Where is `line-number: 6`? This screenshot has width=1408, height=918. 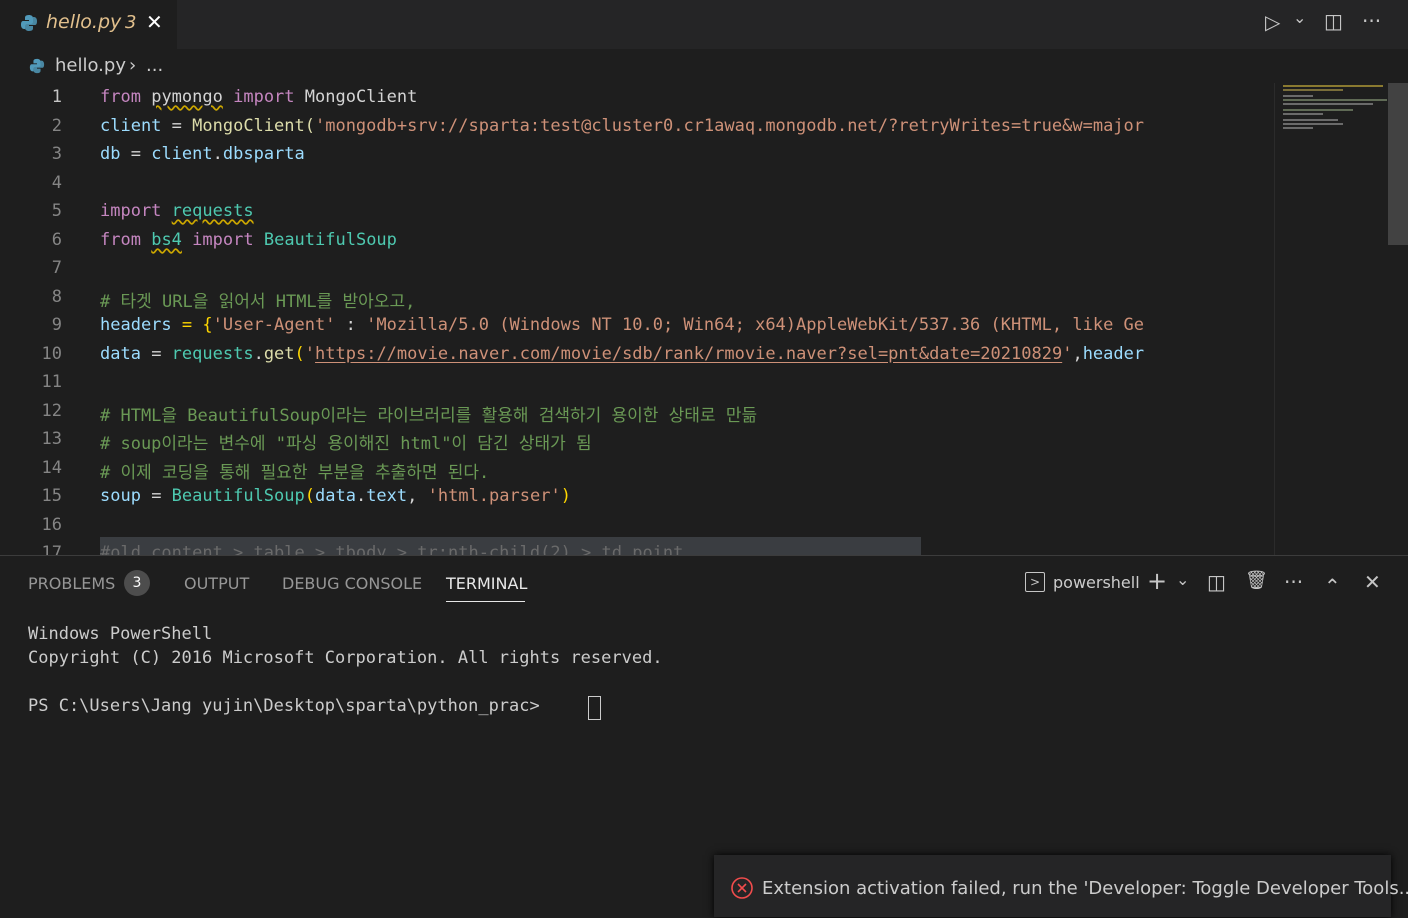
line-number: 6 is located at coordinates (56, 240).